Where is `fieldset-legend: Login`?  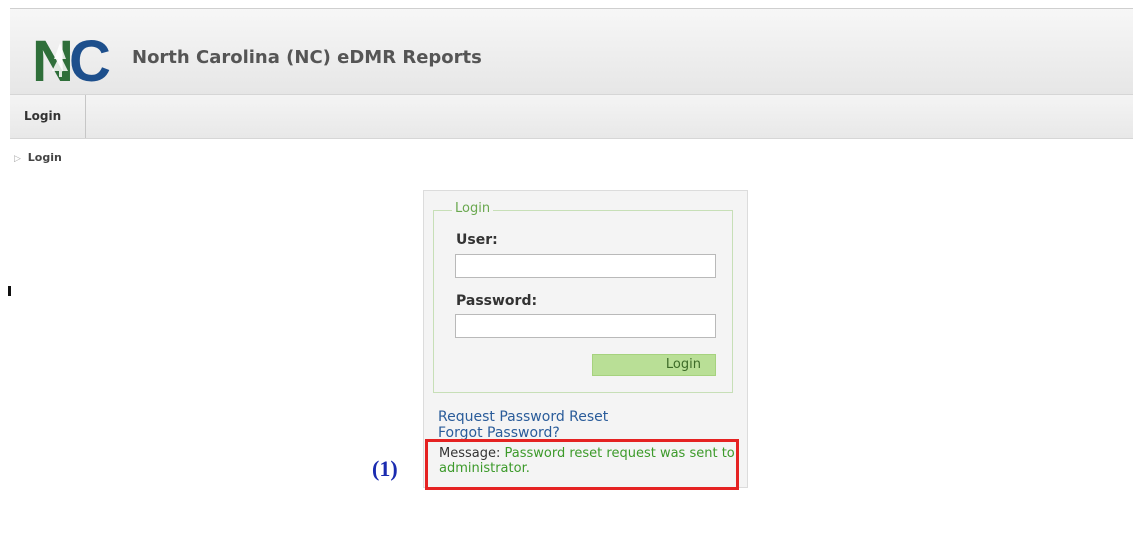
fieldset-legend: Login is located at coordinates (473, 208).